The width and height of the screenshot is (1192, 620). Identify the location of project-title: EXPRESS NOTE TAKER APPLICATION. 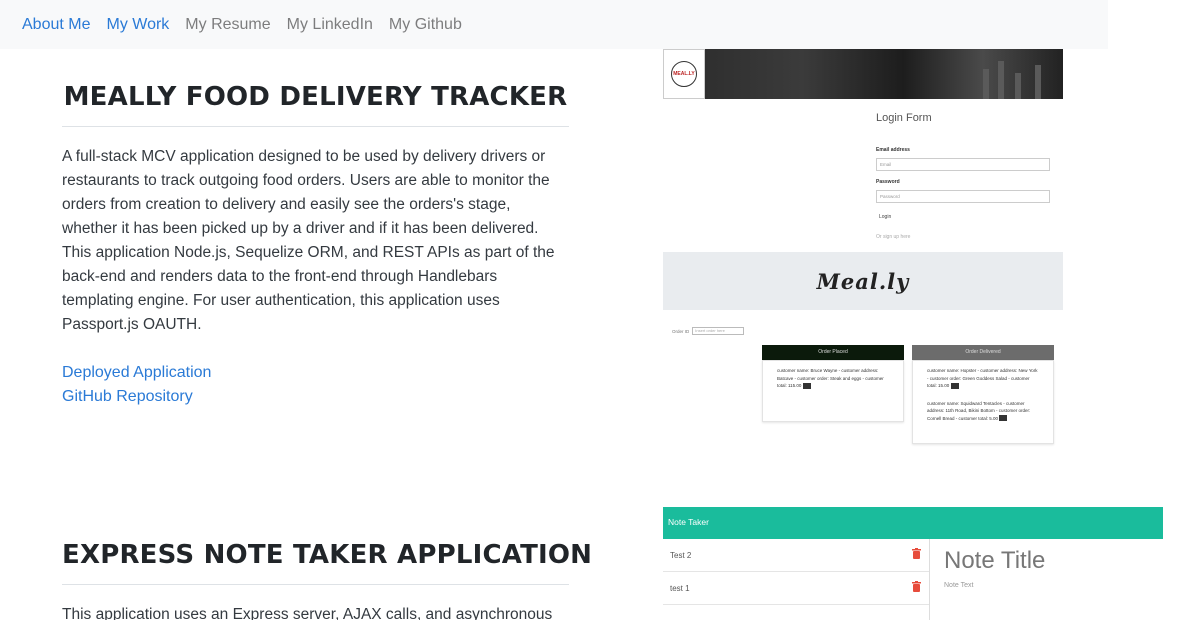
(327, 562).